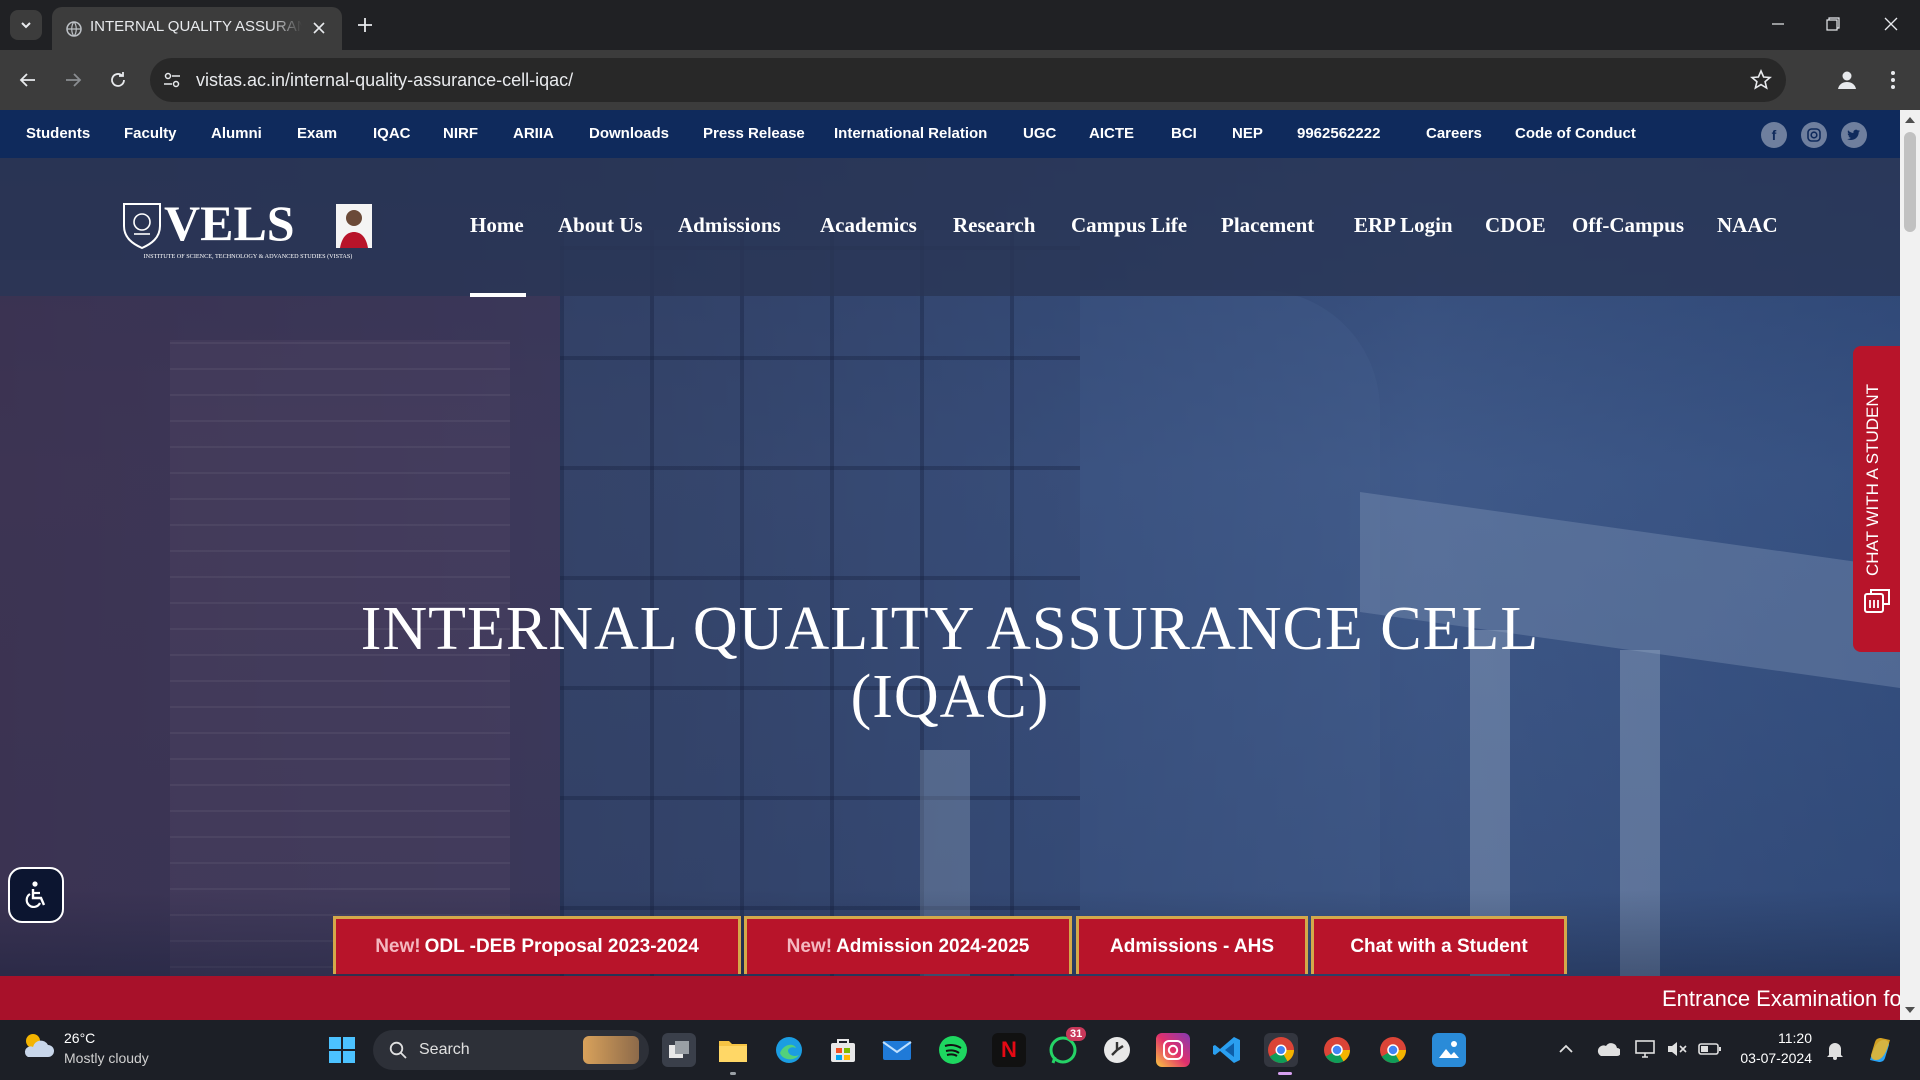 The width and height of the screenshot is (1920, 1080). I want to click on restore-button, so click(1833, 24).